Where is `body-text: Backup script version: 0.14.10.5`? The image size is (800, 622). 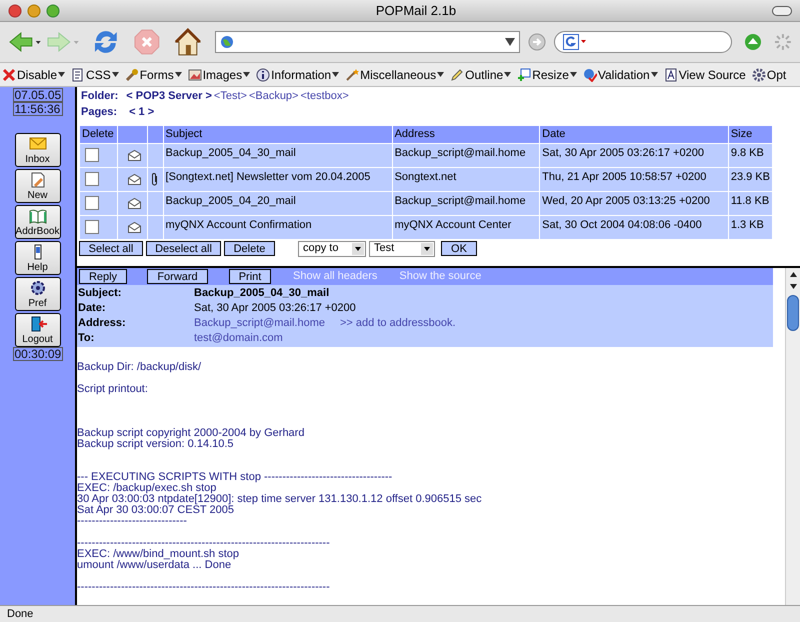
body-text: Backup script version: 0.14.10.5 is located at coordinates (156, 444).